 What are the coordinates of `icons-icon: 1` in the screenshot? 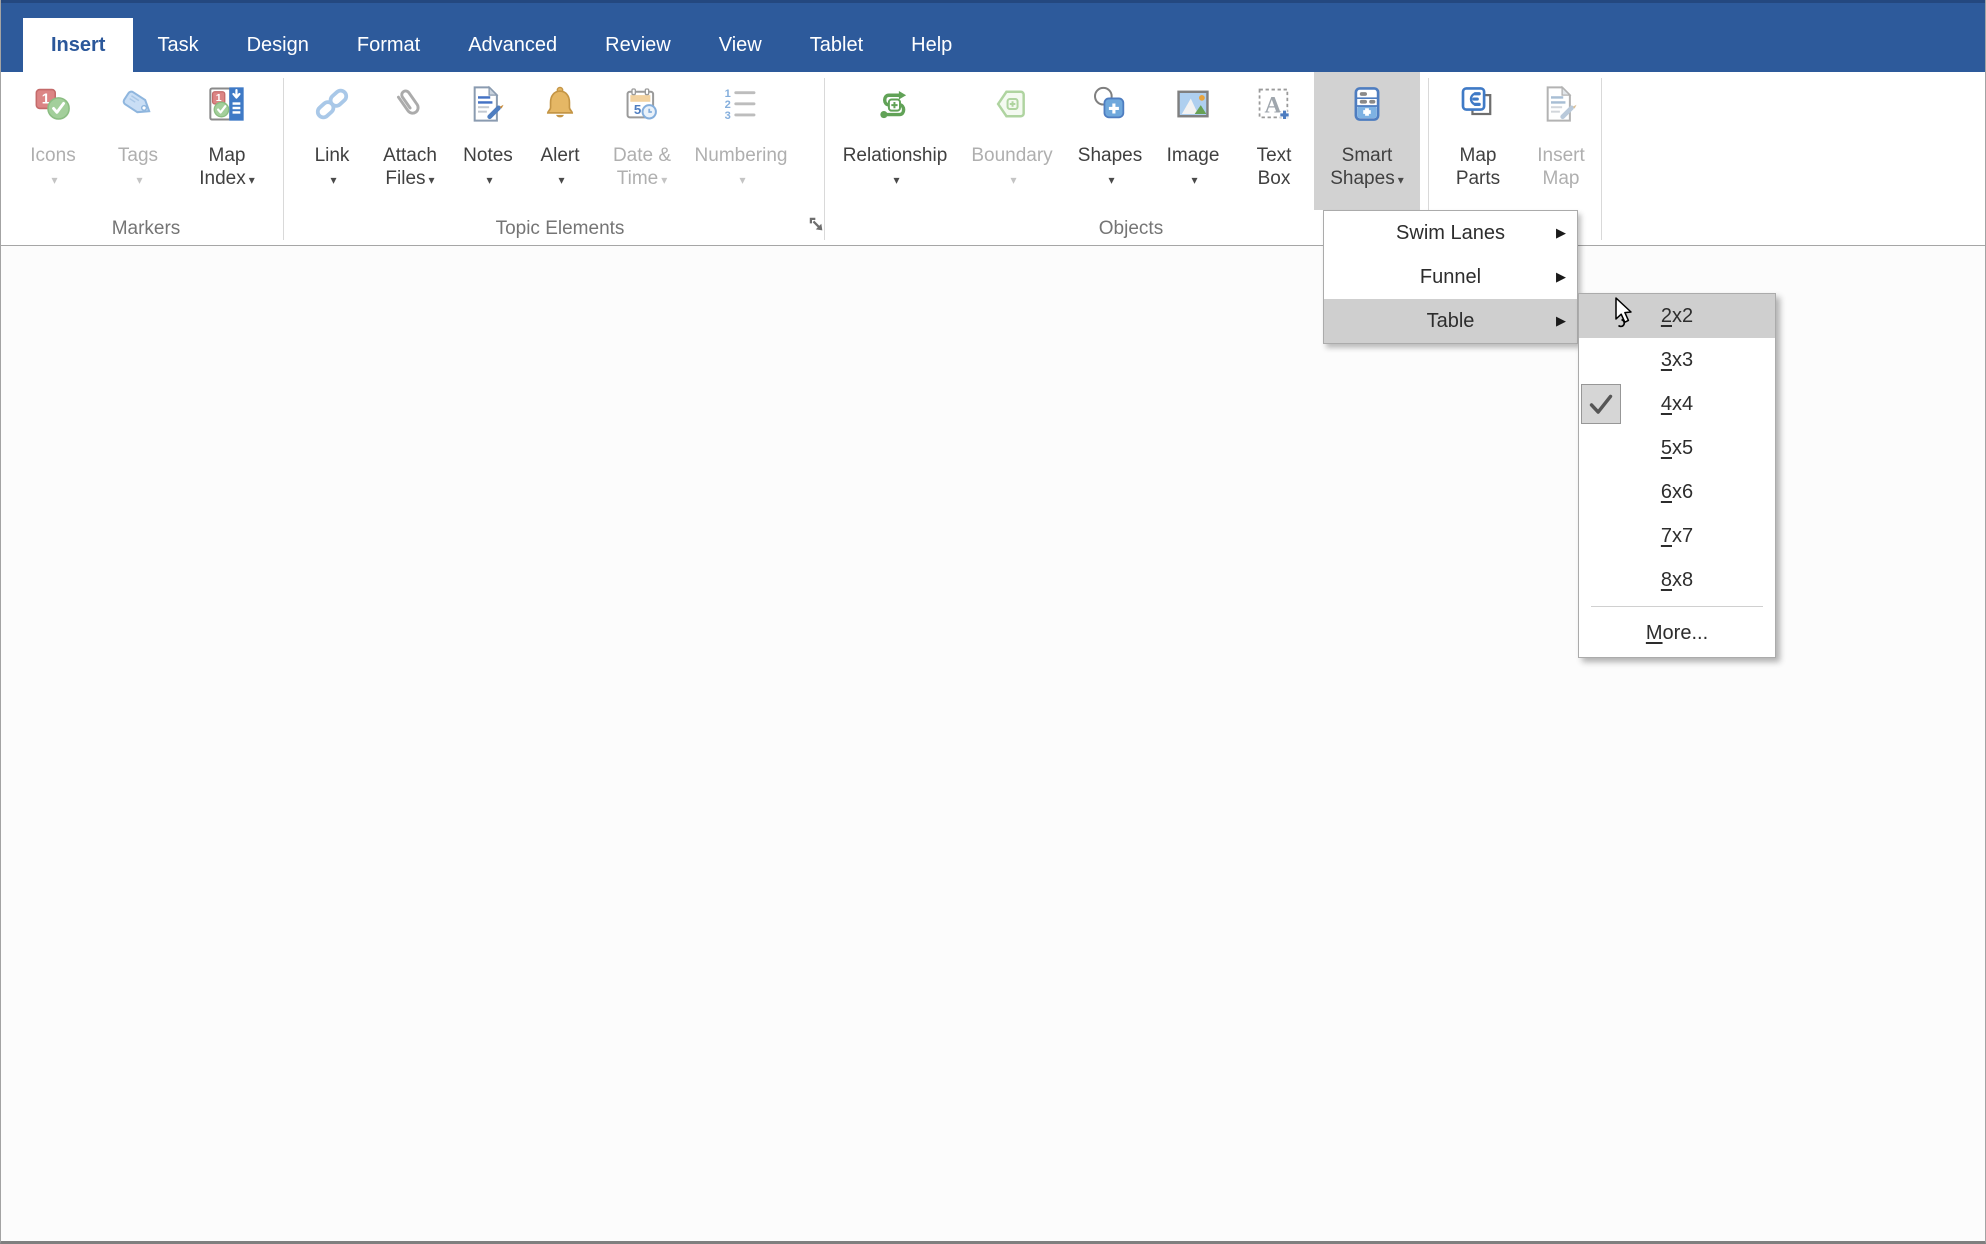 It's located at (53, 104).